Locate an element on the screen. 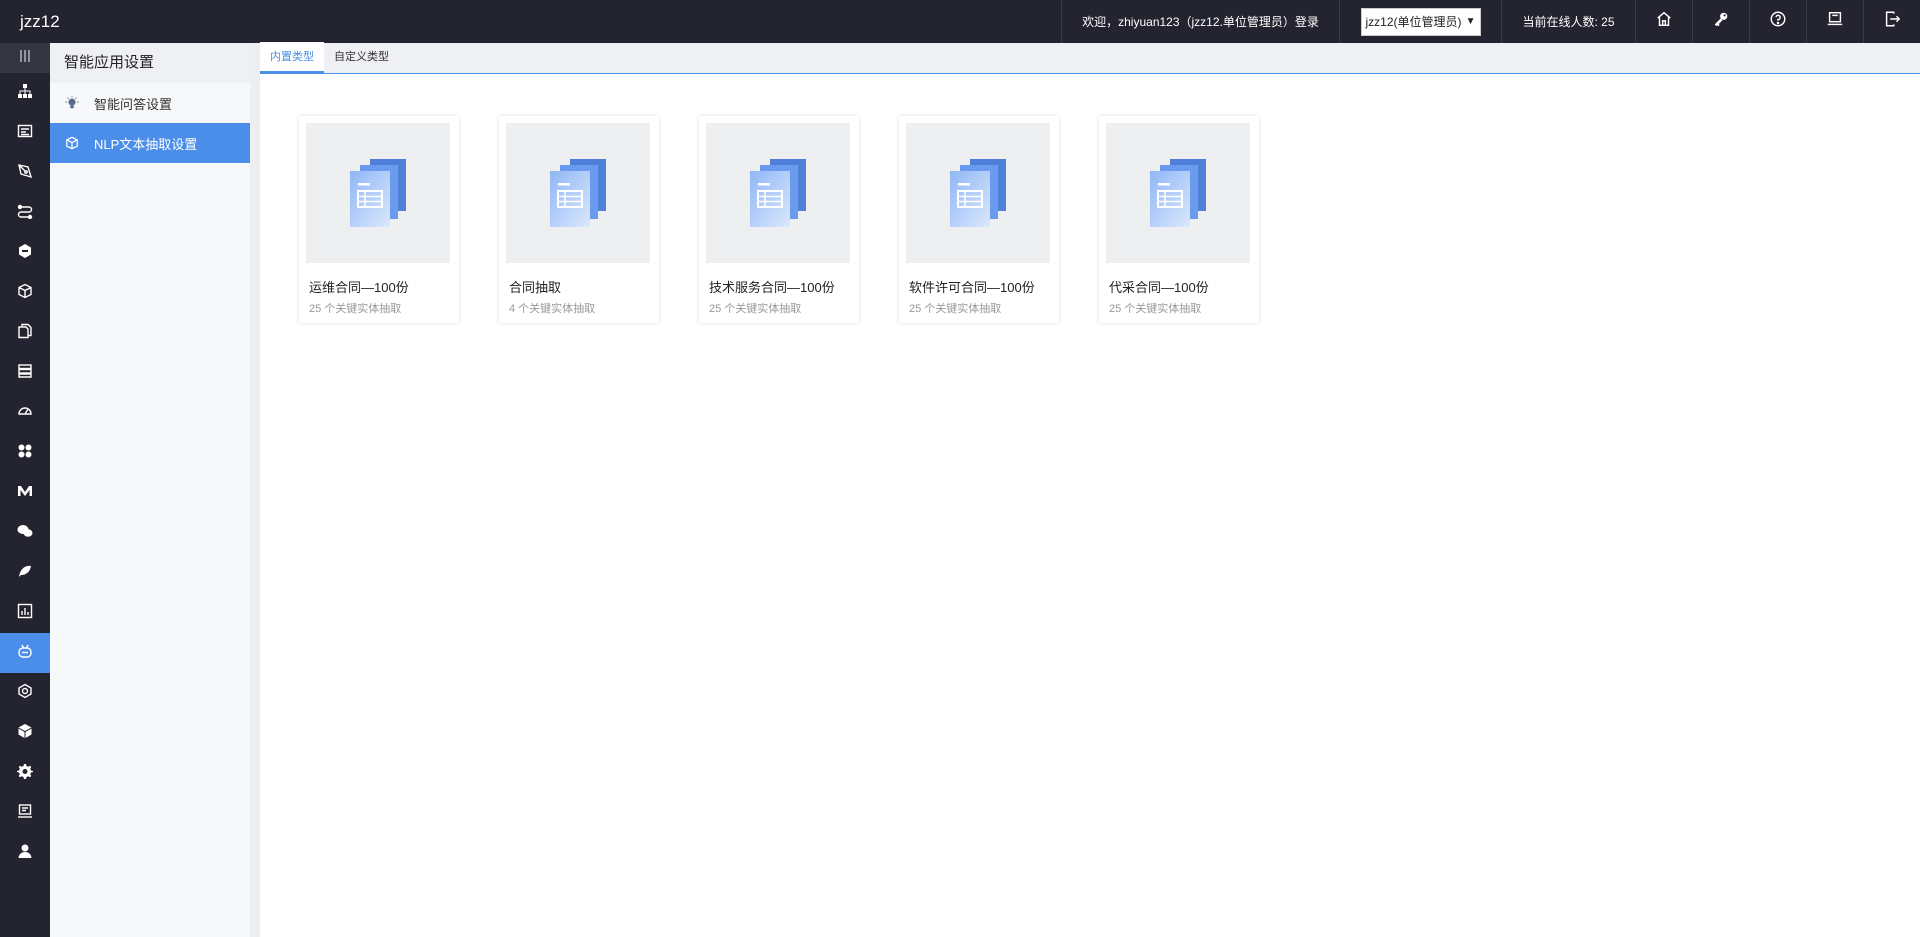 The image size is (1920, 937). hexagon-icon is located at coordinates (25, 253).